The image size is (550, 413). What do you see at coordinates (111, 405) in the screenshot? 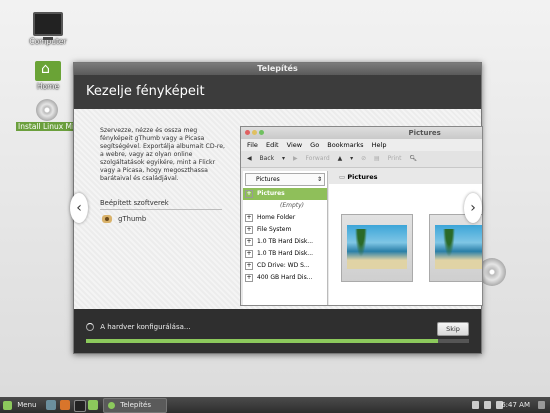
I see `installer-icon` at bounding box center [111, 405].